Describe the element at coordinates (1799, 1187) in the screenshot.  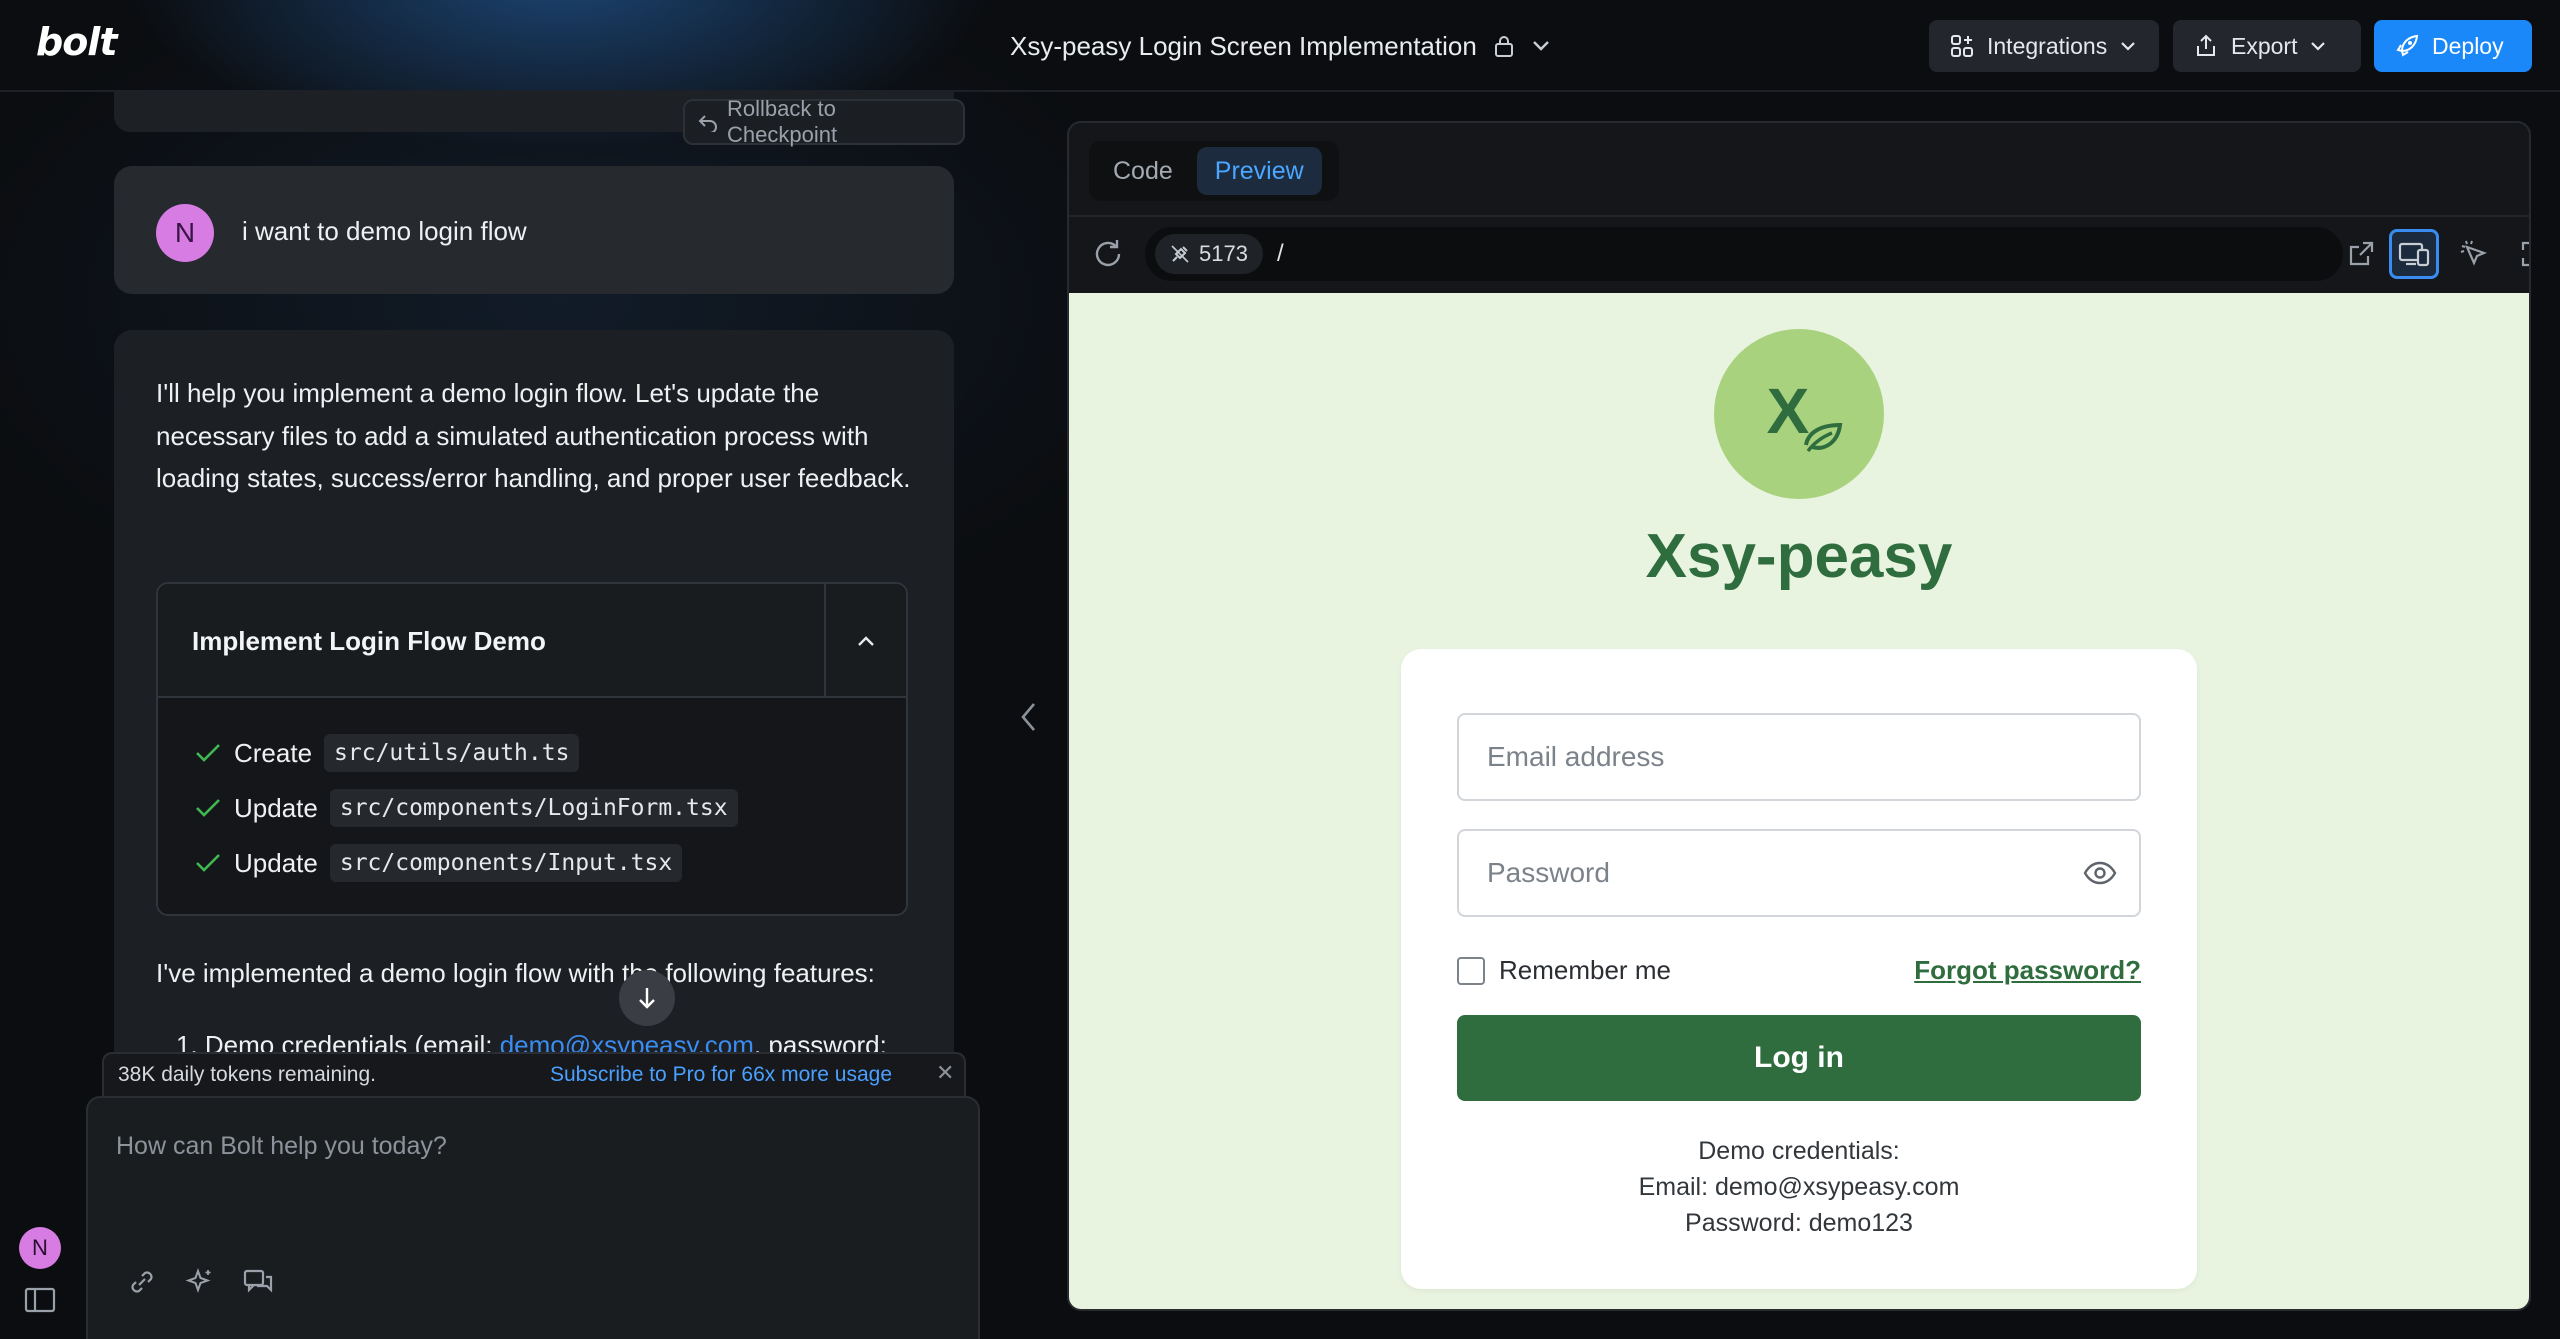
I see `demo-credentials-email: Email: demo@xsypeasy.com` at that location.